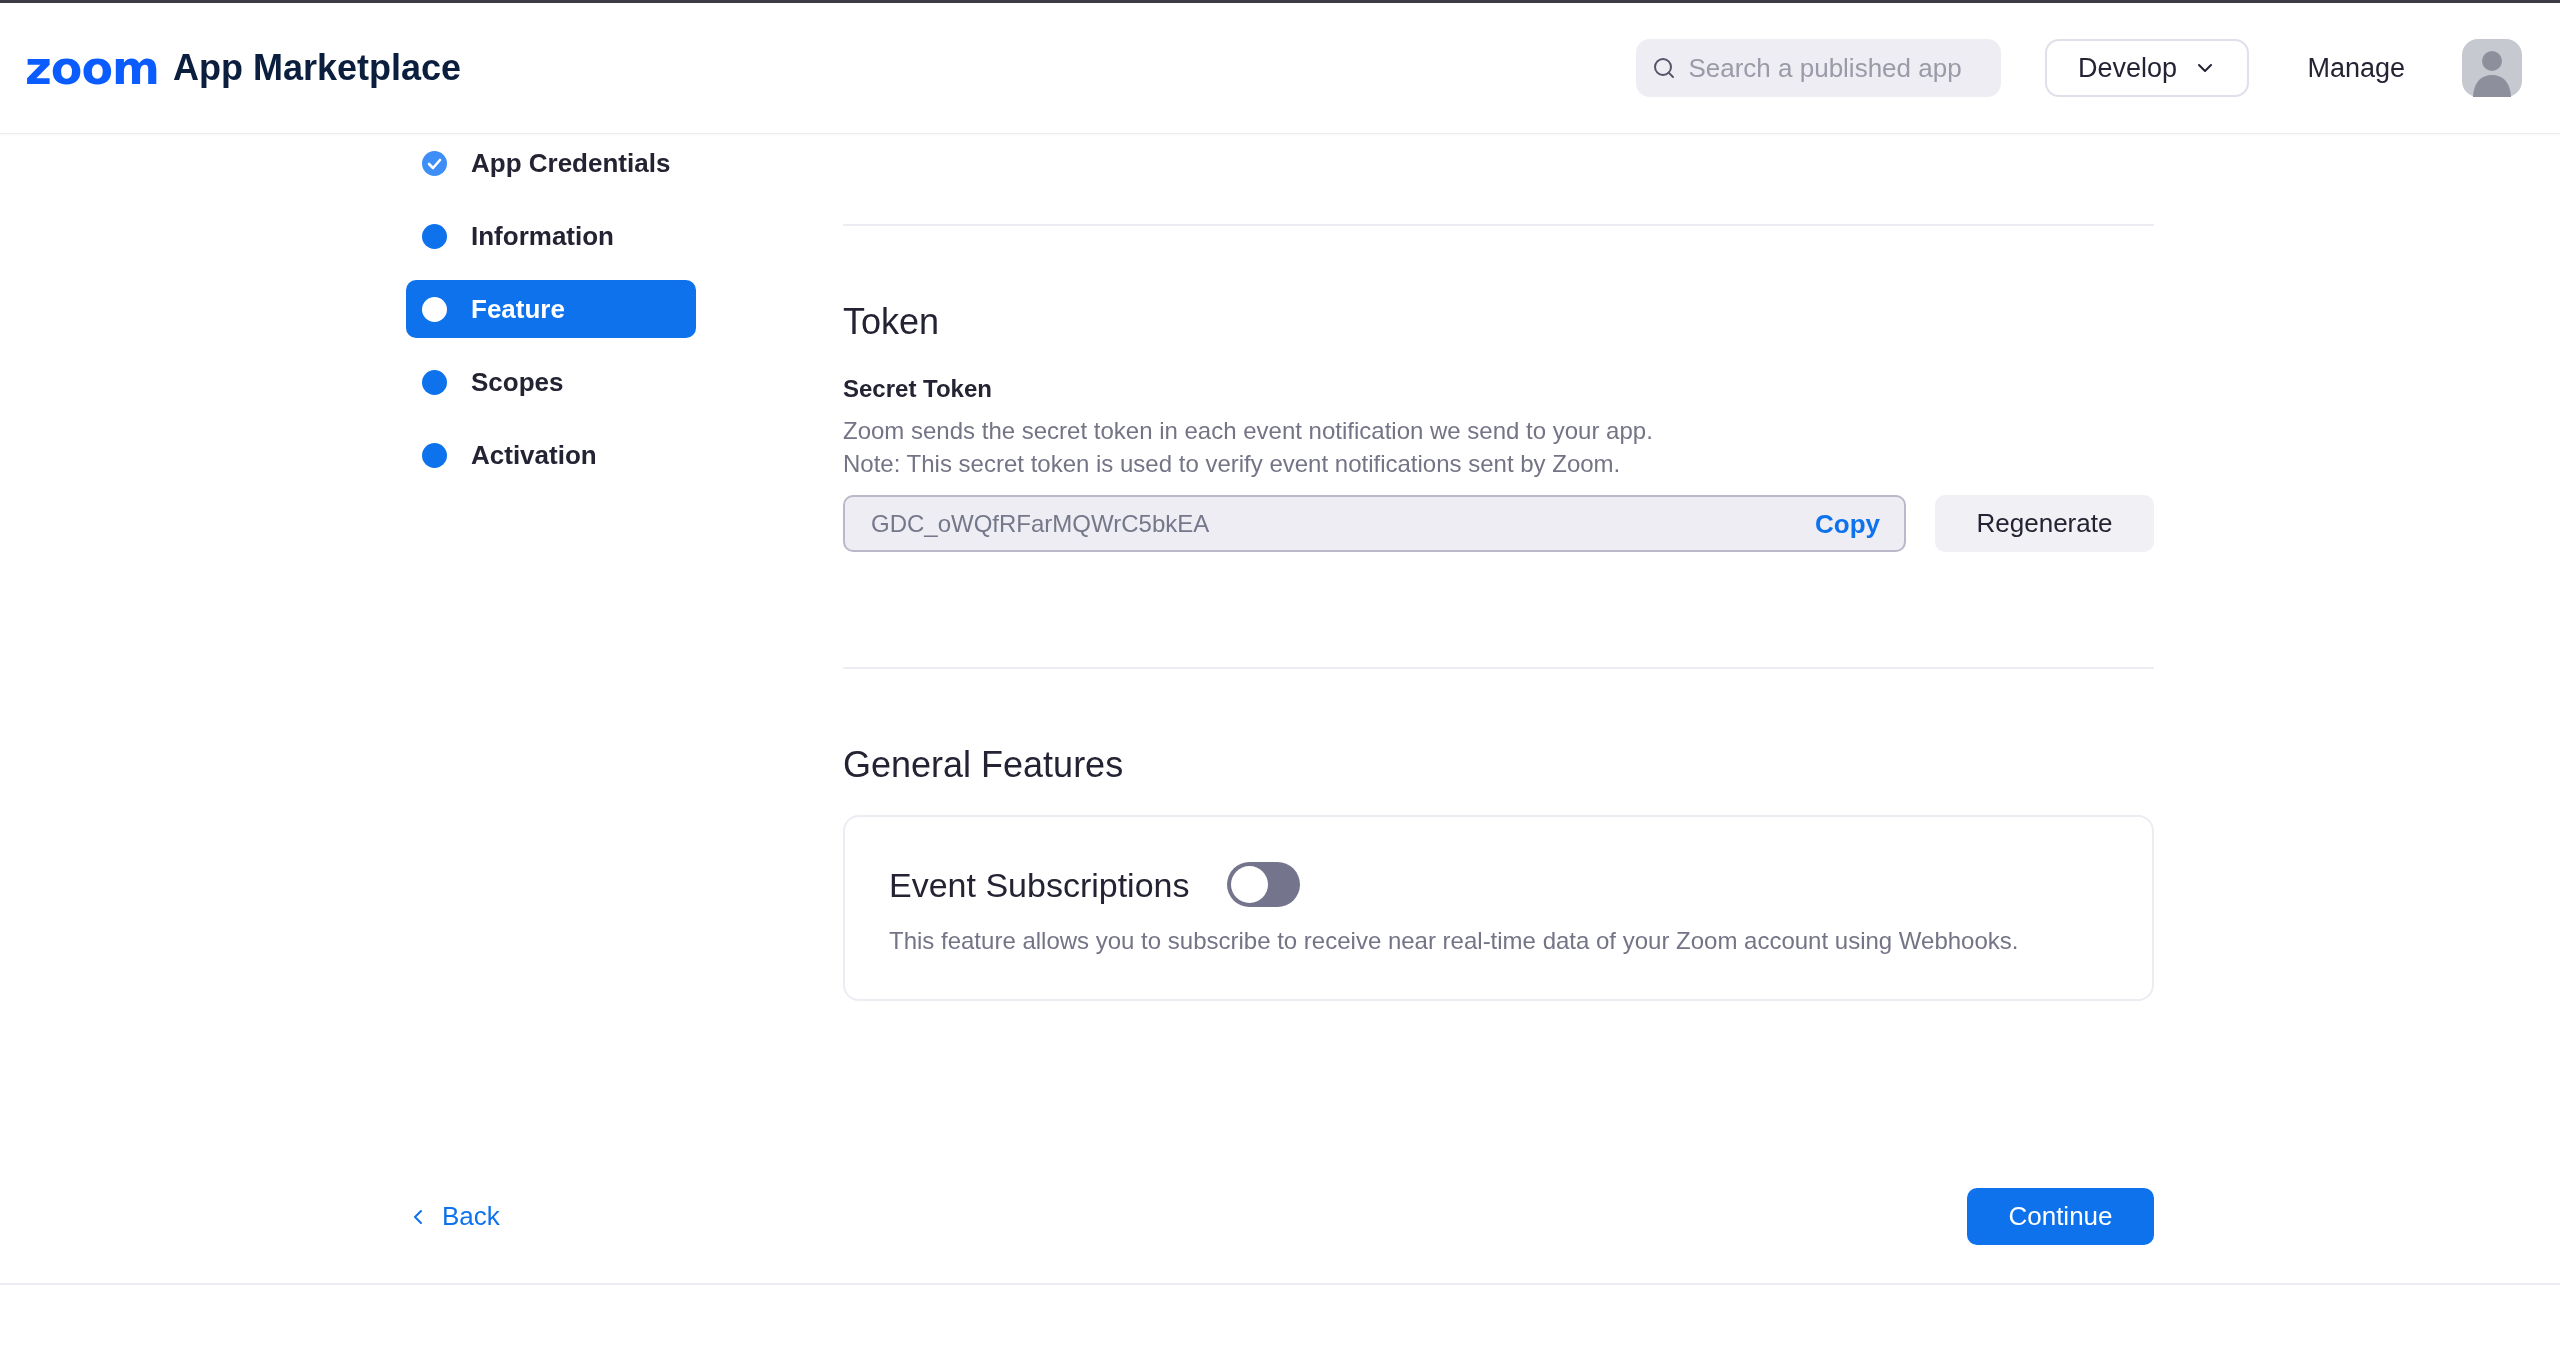 The width and height of the screenshot is (2560, 1360). I want to click on feature-title: Event Subscriptions, so click(1039, 885).